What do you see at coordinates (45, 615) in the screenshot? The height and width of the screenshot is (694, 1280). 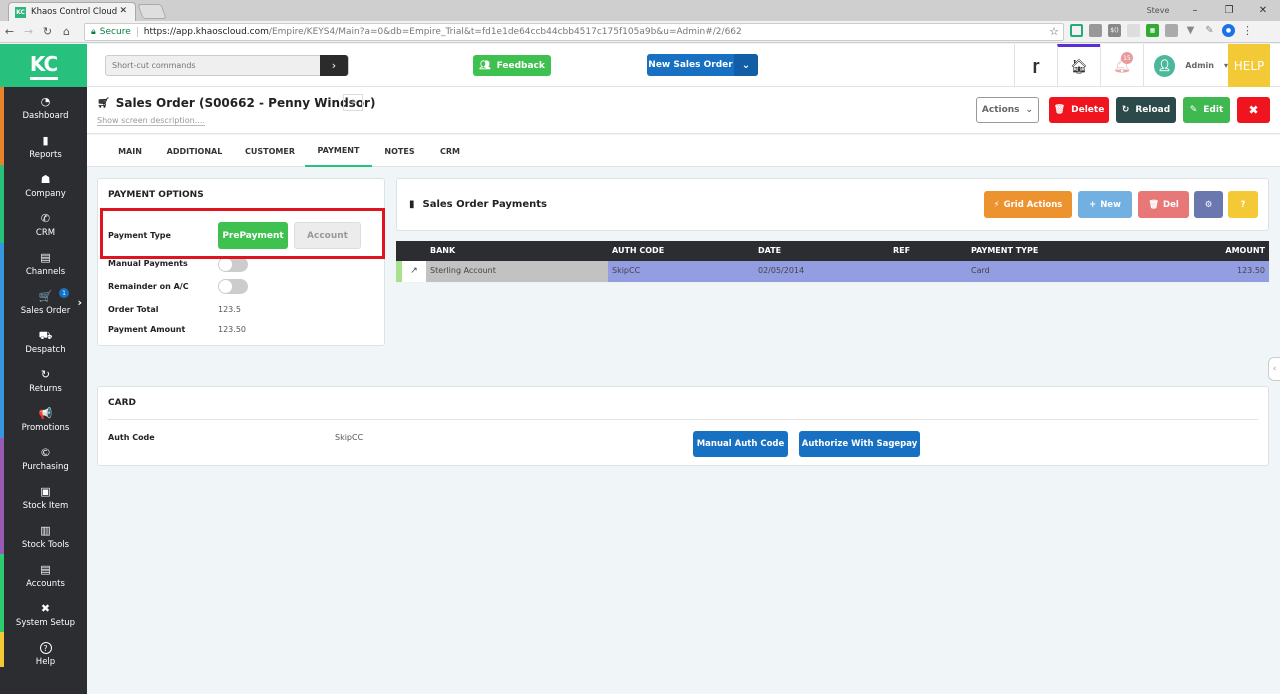 I see `sidebar-item-system-setup: ✖ System Setup` at bounding box center [45, 615].